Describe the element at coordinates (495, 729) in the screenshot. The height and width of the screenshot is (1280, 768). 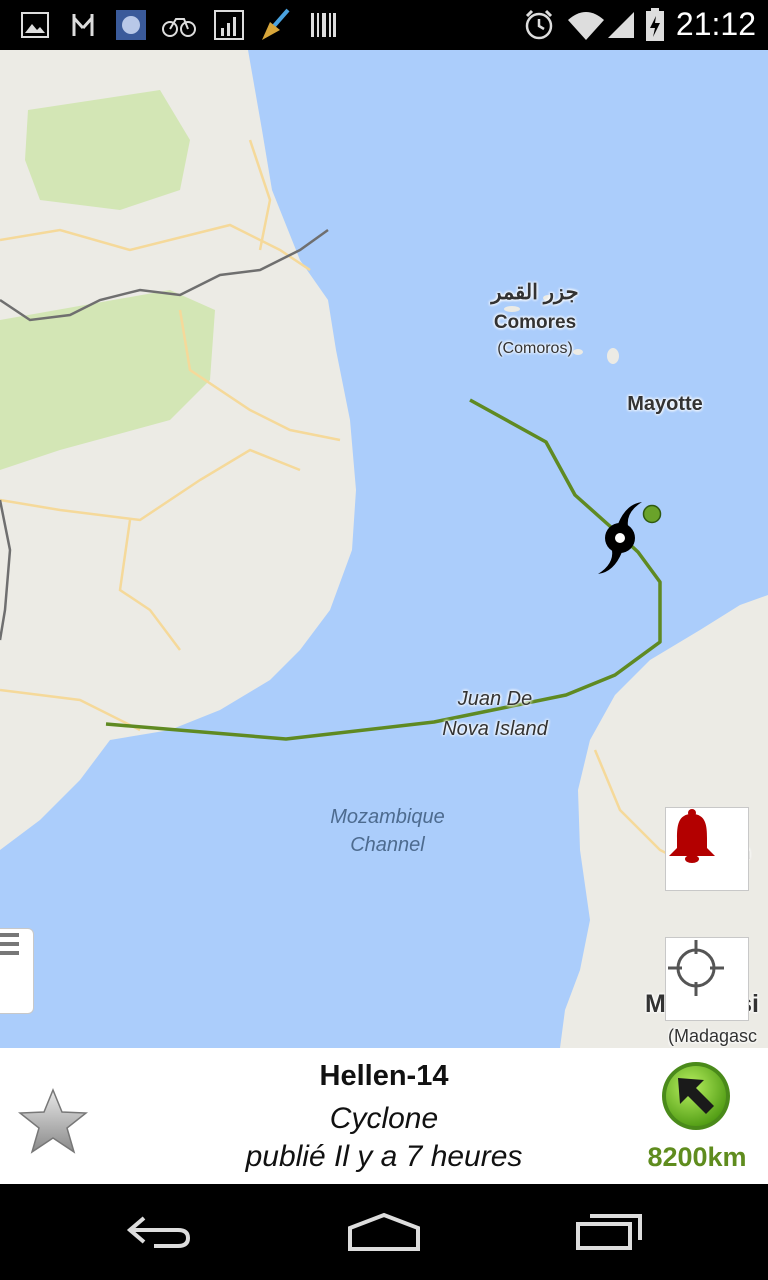
I see `label-juan-de-nova-2: Nova Island` at that location.